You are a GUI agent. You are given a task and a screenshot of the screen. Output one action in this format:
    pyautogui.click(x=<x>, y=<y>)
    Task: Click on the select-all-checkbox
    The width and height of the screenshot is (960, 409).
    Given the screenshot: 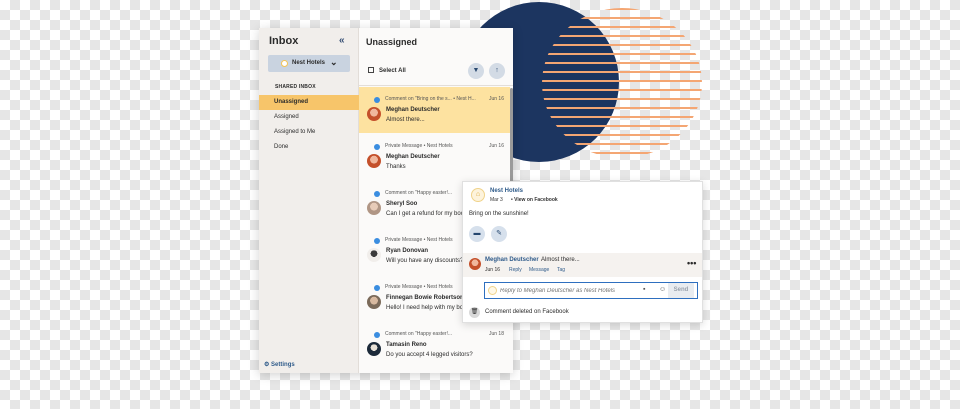 What is the action you would take?
    pyautogui.click(x=371, y=70)
    